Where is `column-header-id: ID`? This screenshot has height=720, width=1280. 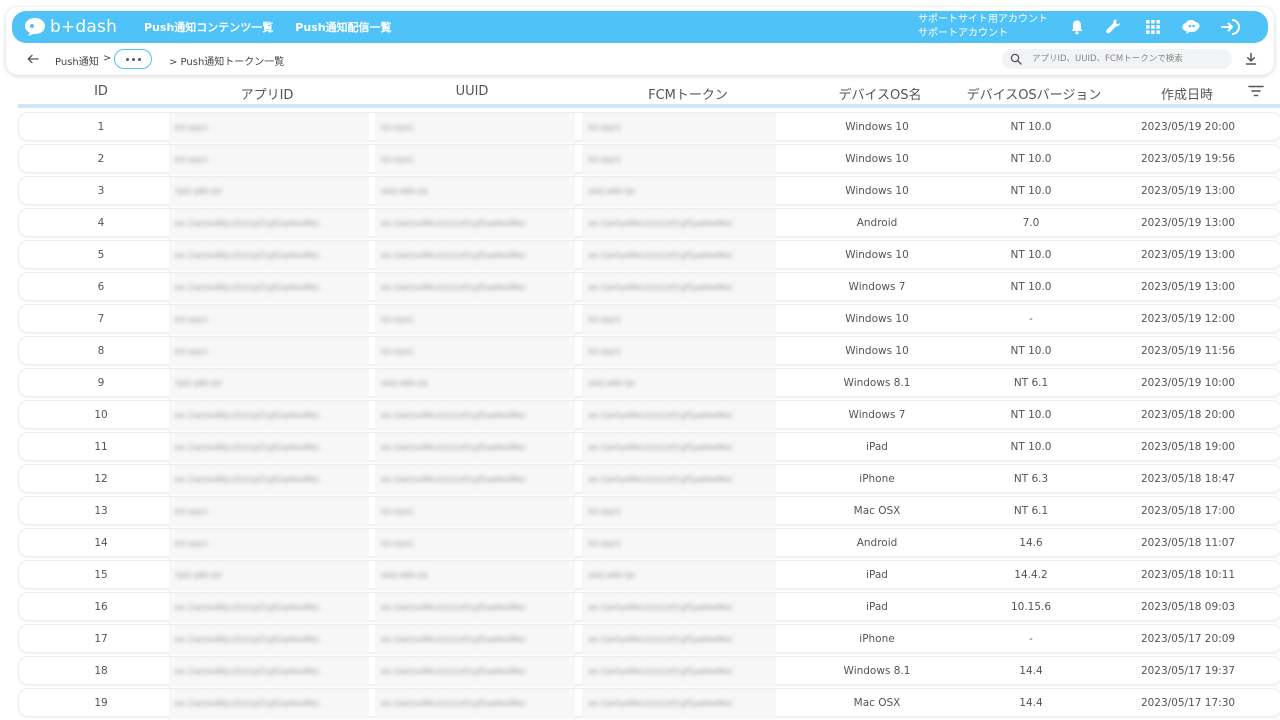 column-header-id: ID is located at coordinates (101, 91).